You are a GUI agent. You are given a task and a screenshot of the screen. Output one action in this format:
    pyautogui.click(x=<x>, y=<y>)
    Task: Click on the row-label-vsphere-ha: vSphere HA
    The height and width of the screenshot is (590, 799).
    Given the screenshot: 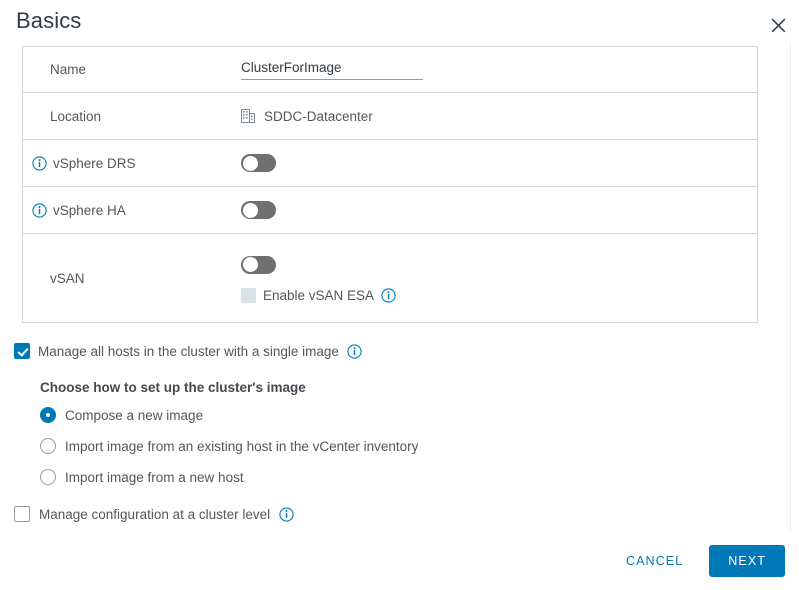 What is the action you would take?
    pyautogui.click(x=132, y=210)
    